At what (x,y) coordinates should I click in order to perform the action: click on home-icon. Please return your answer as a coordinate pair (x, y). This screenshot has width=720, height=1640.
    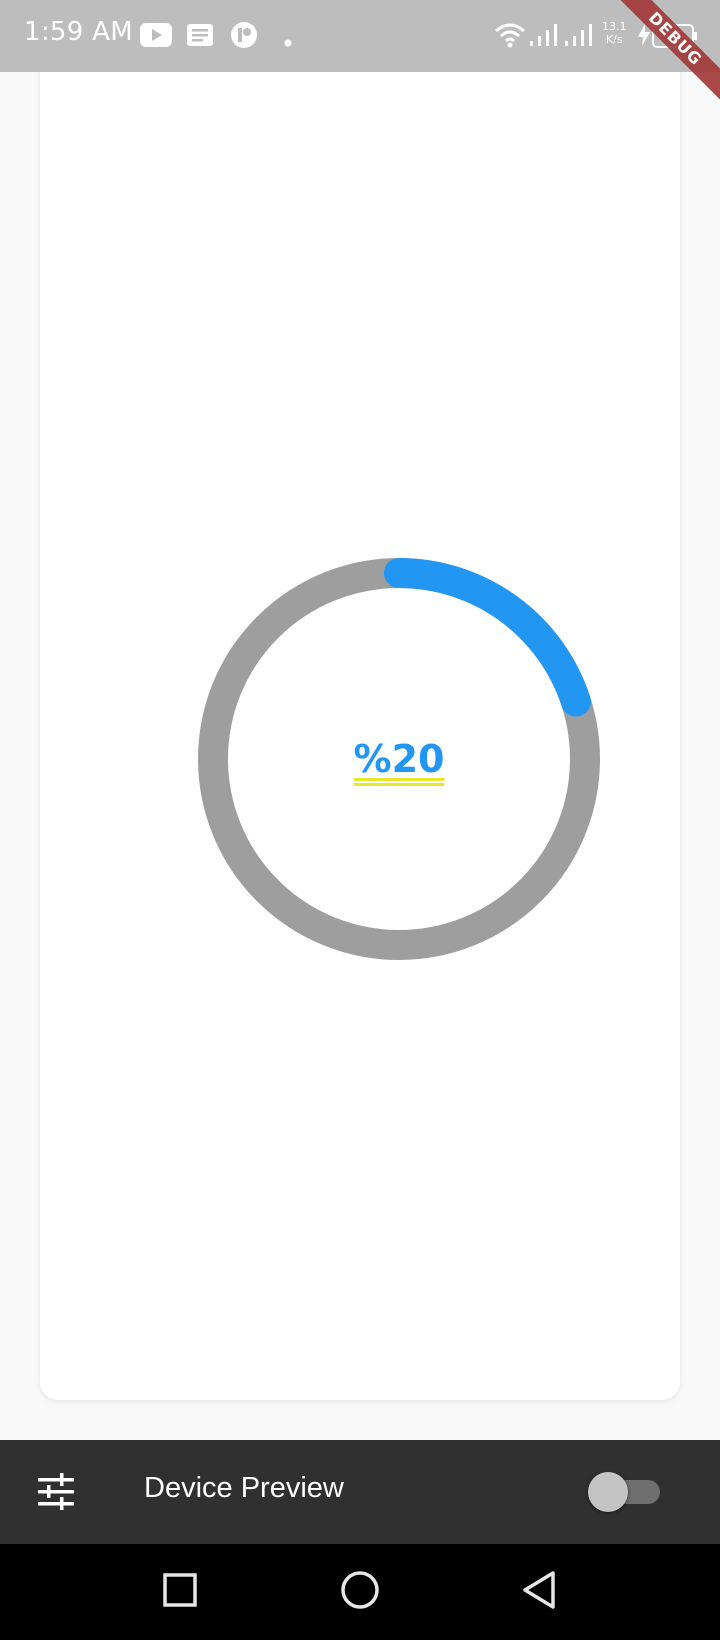
    Looking at the image, I should click on (360, 1592).